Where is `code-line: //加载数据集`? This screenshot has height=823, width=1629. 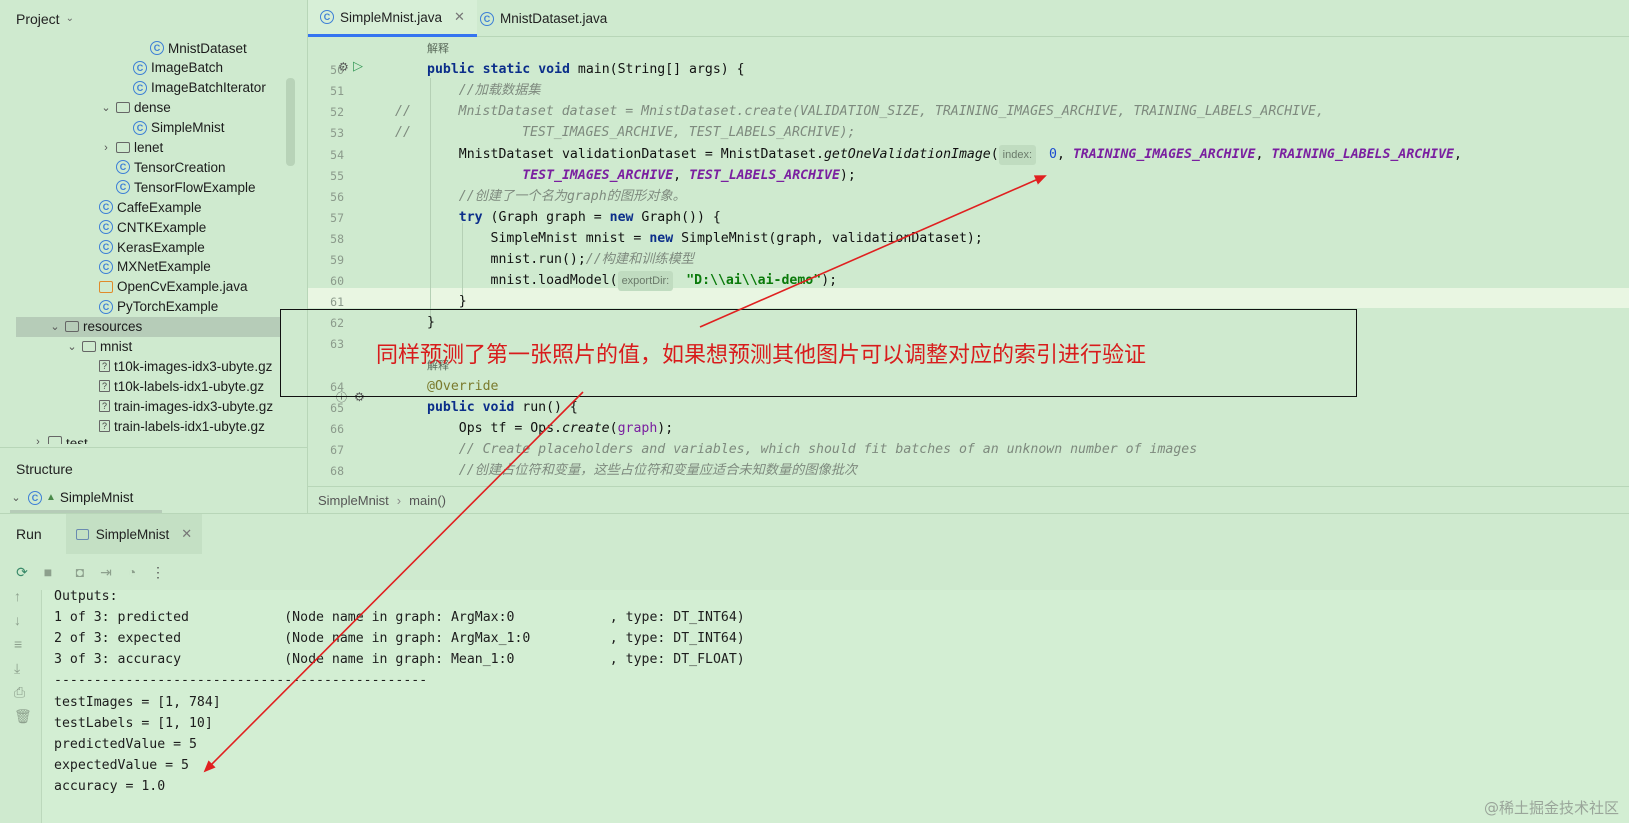 code-line: //加载数据集 is located at coordinates (484, 91).